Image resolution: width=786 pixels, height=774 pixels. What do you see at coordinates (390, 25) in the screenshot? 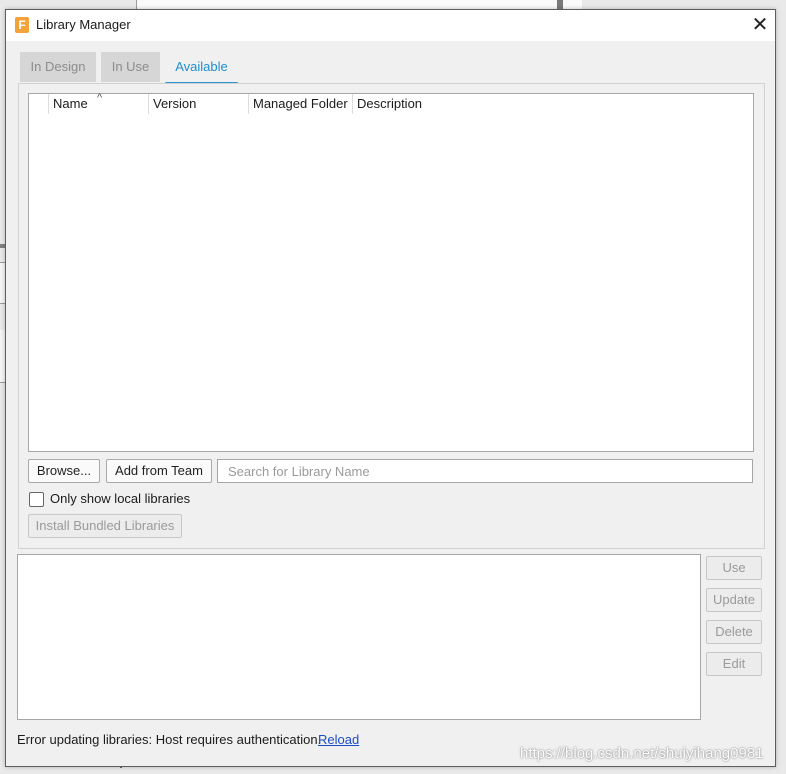
I see `title-bar: F Library Manager ✕` at bounding box center [390, 25].